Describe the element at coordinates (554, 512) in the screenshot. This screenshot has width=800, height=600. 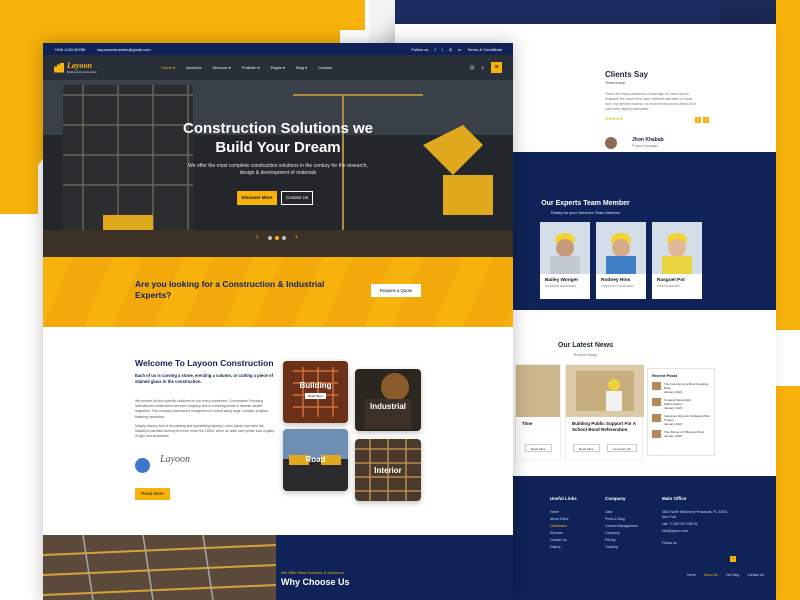
I see `footer-link: Home` at that location.